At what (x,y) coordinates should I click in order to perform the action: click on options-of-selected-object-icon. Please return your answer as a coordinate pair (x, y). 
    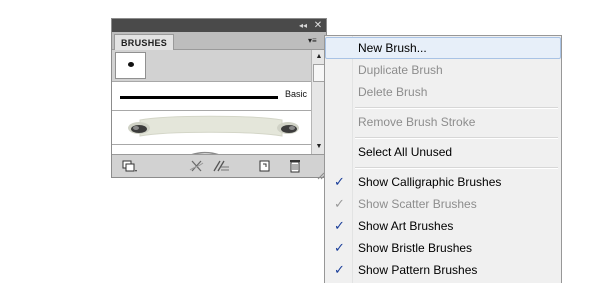
    Looking at the image, I should click on (220, 166).